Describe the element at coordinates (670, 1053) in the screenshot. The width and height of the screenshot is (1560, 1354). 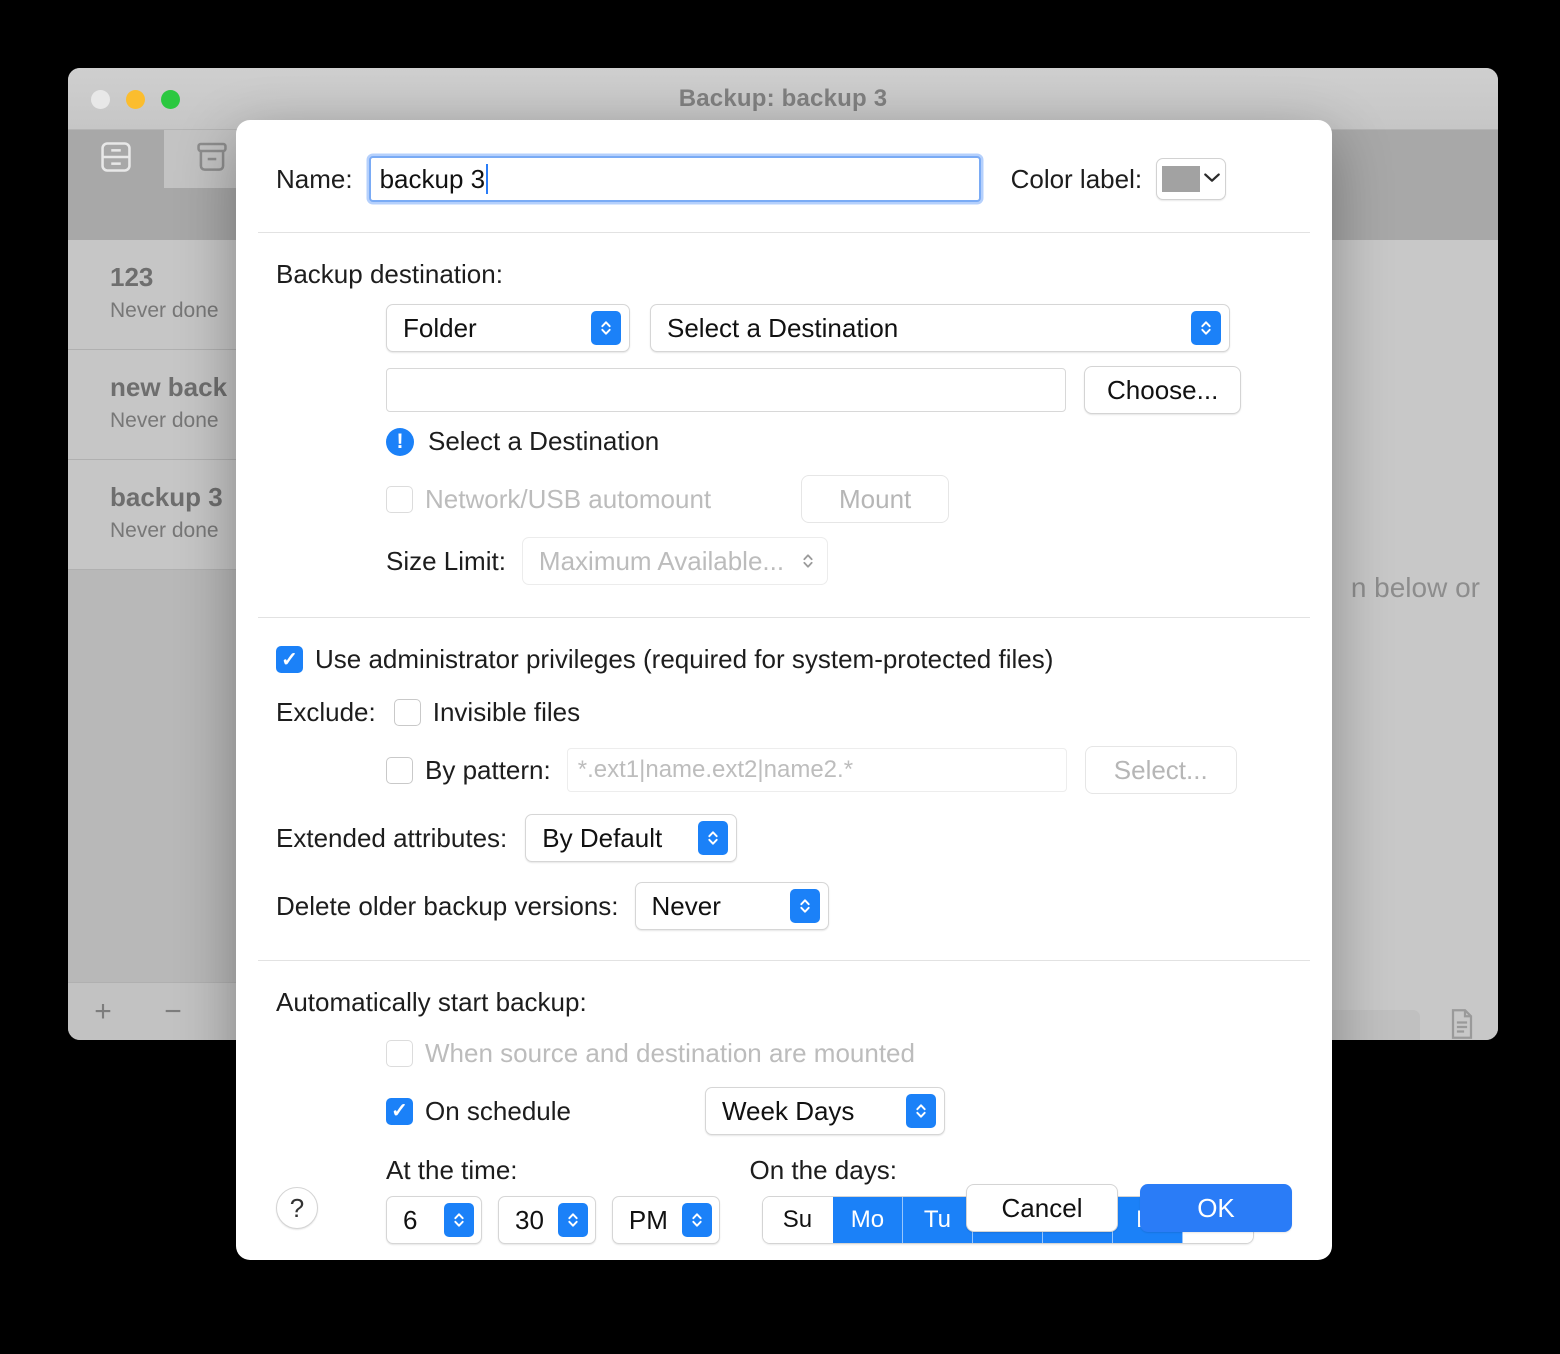
I see `when-mounted-label: When source and destination are mounted` at that location.